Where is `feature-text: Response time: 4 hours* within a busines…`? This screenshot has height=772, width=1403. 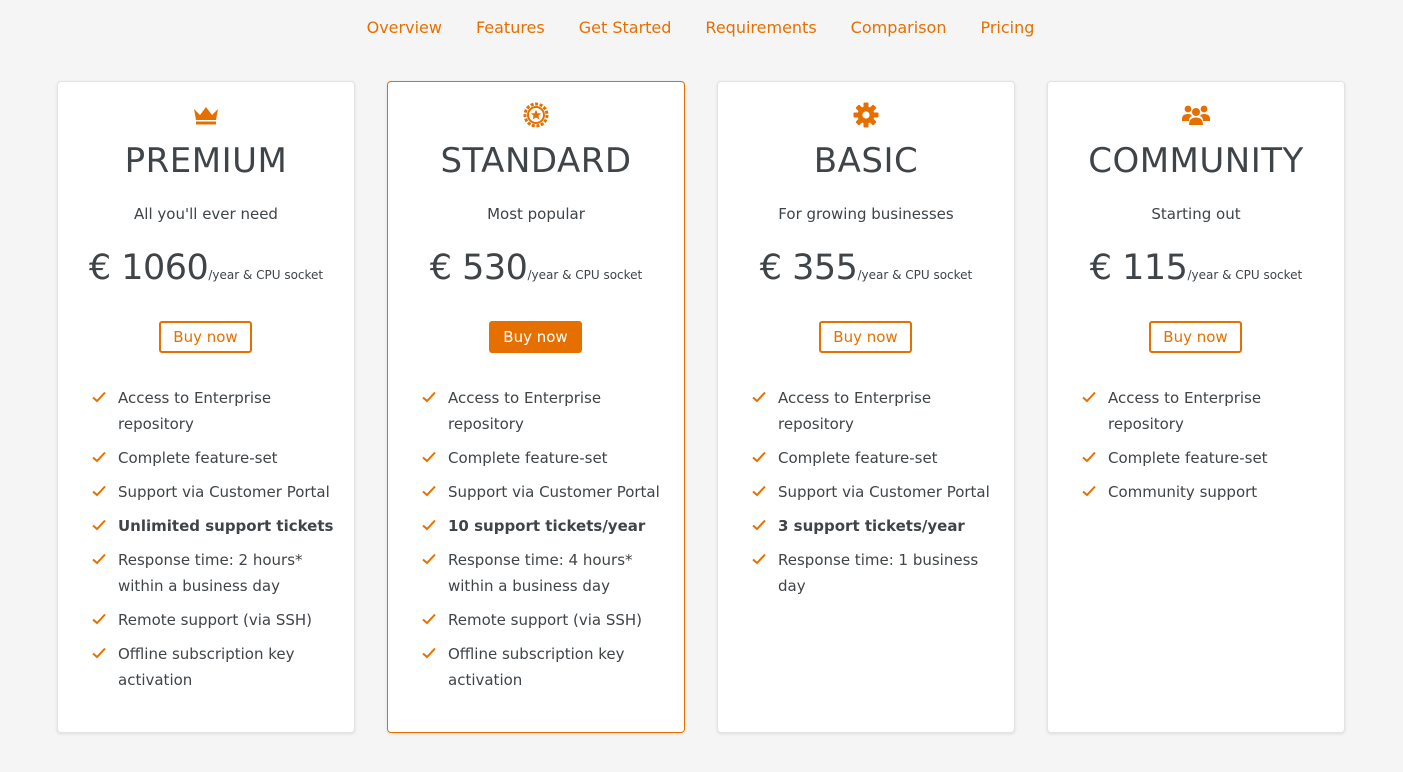
feature-text: Response time: 4 hours* within a busines… is located at coordinates (540, 573).